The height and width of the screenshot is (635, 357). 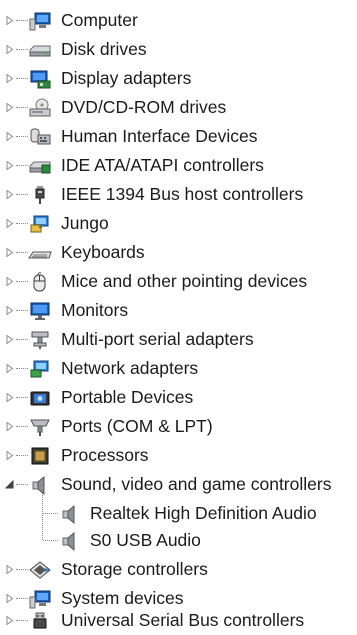 I want to click on tree-item-label: Display adapters, so click(x=126, y=78).